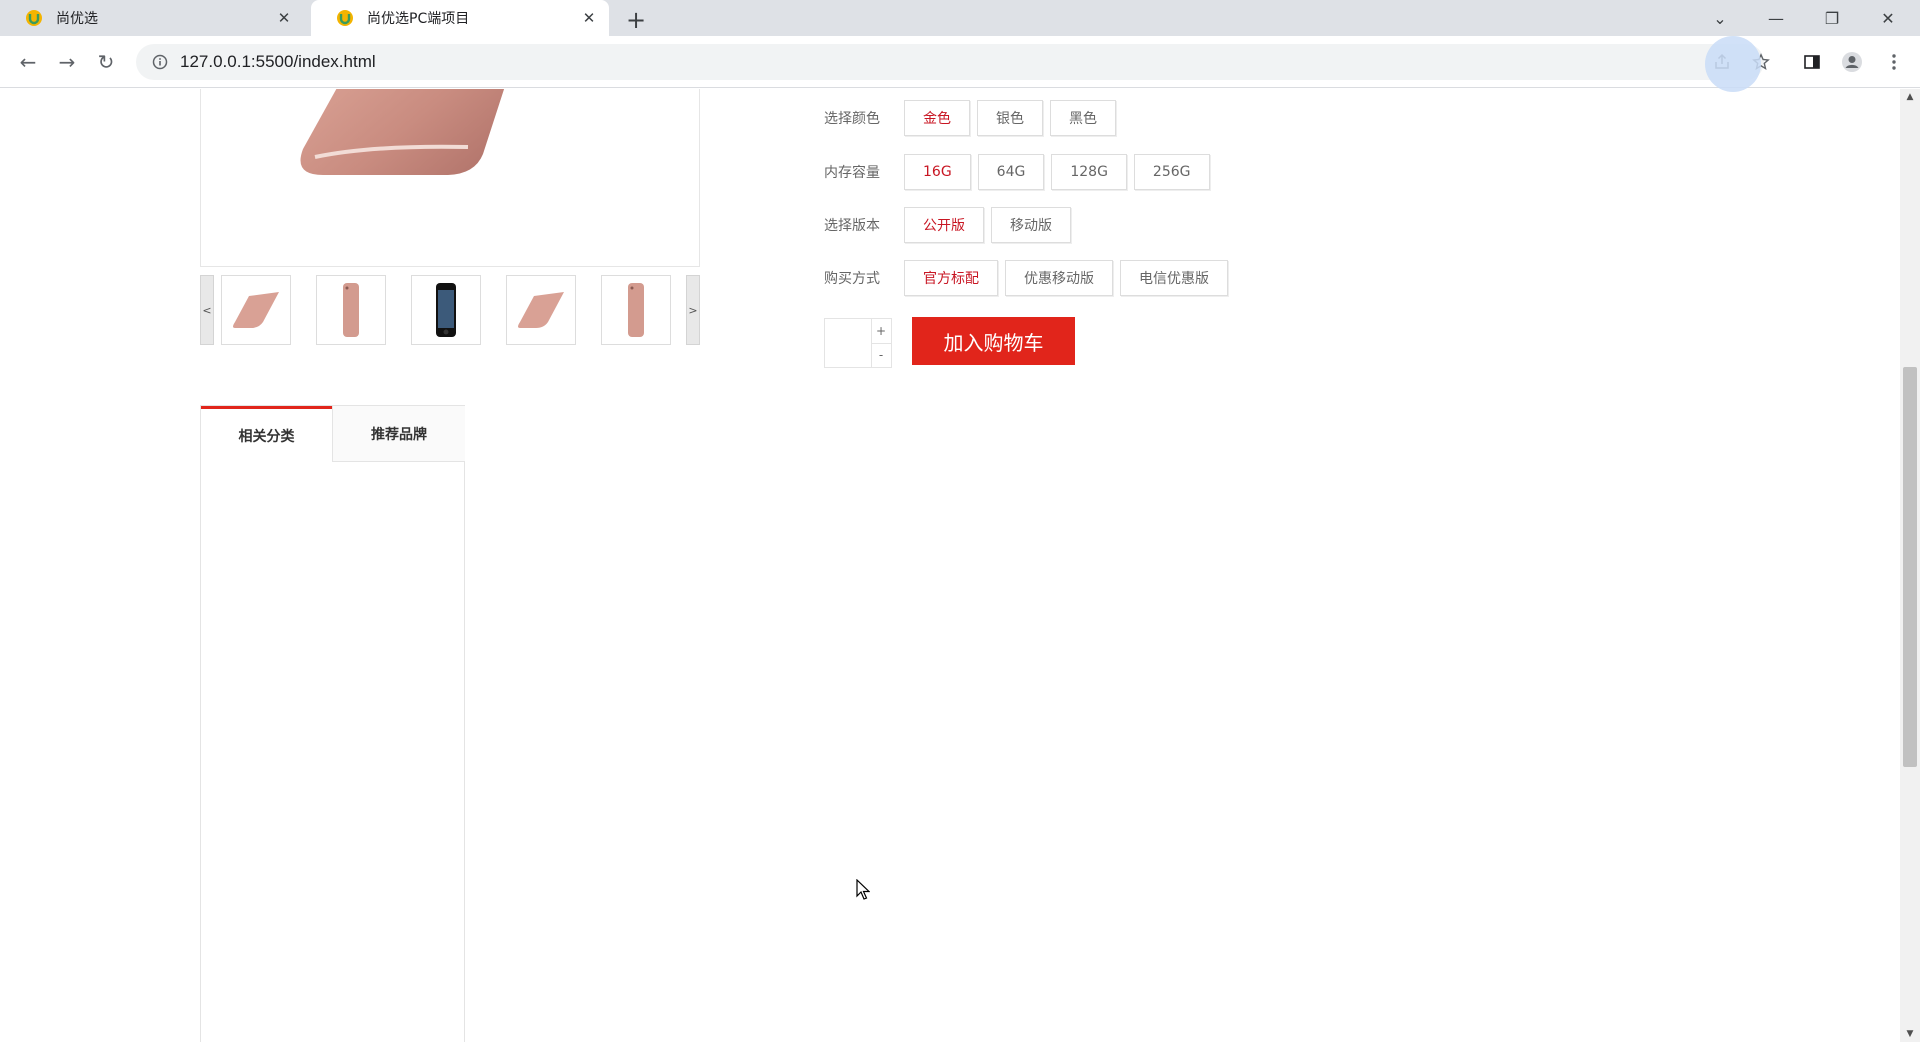  What do you see at coordinates (1733, 64) in the screenshot?
I see `share-highlight-bubble` at bounding box center [1733, 64].